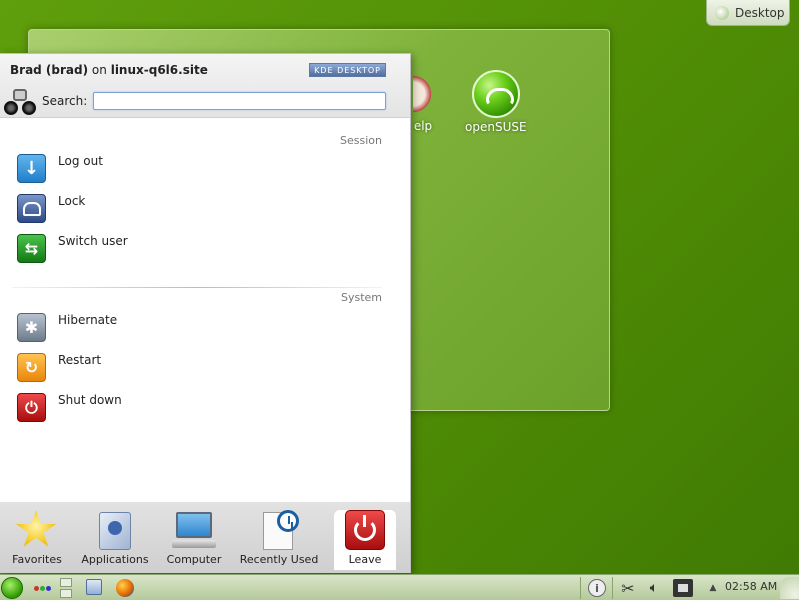 The image size is (799, 600). Describe the element at coordinates (115, 530) in the screenshot. I see `applications-icon` at that location.